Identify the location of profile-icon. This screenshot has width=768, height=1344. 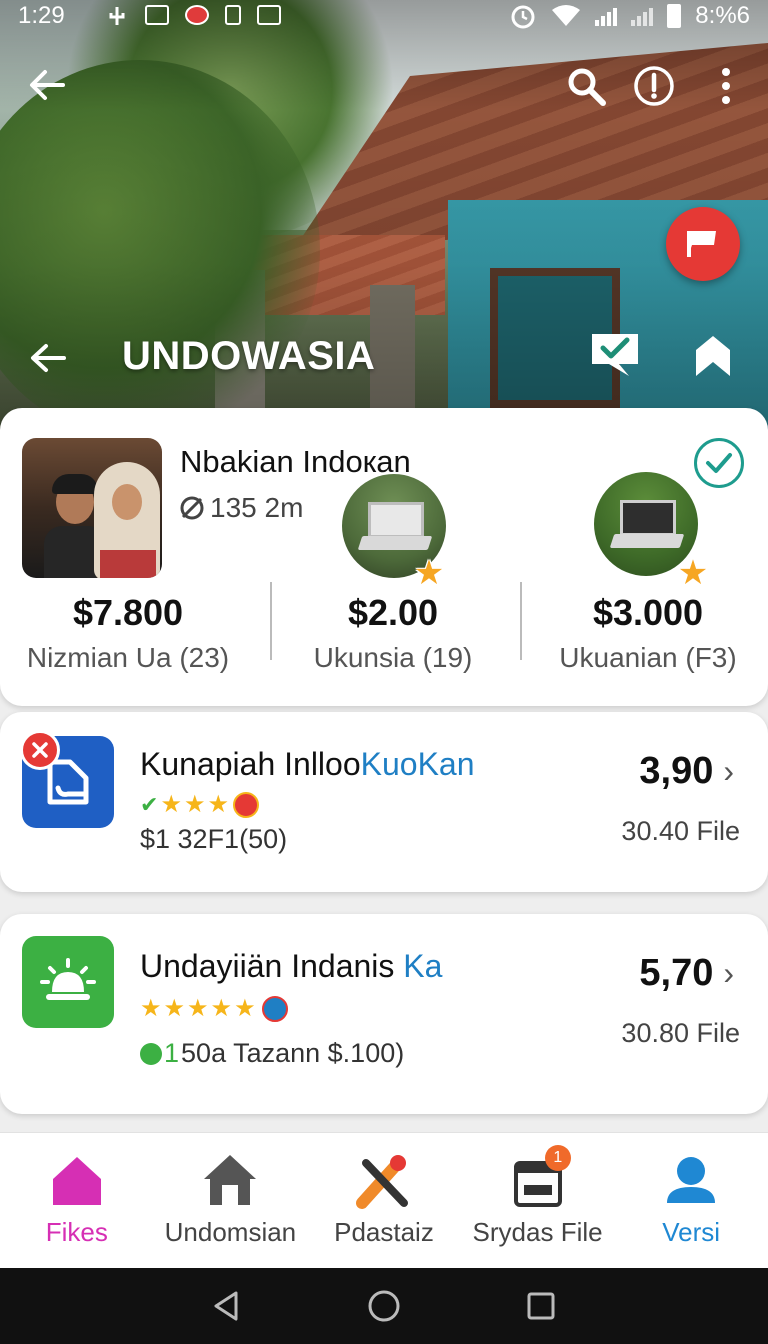
(691, 1180).